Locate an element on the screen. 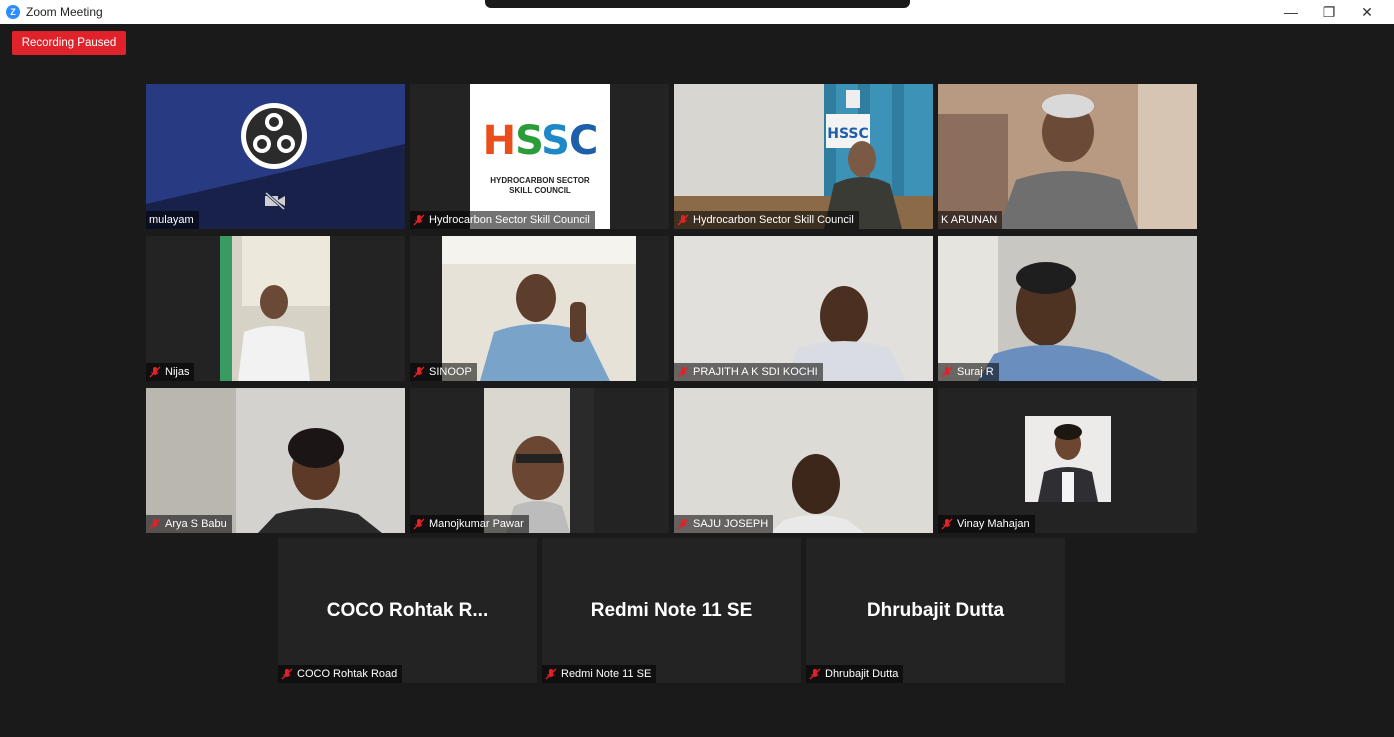 This screenshot has height=737, width=1394. participant-display-name: Redmi Note 11 SE is located at coordinates (671, 610).